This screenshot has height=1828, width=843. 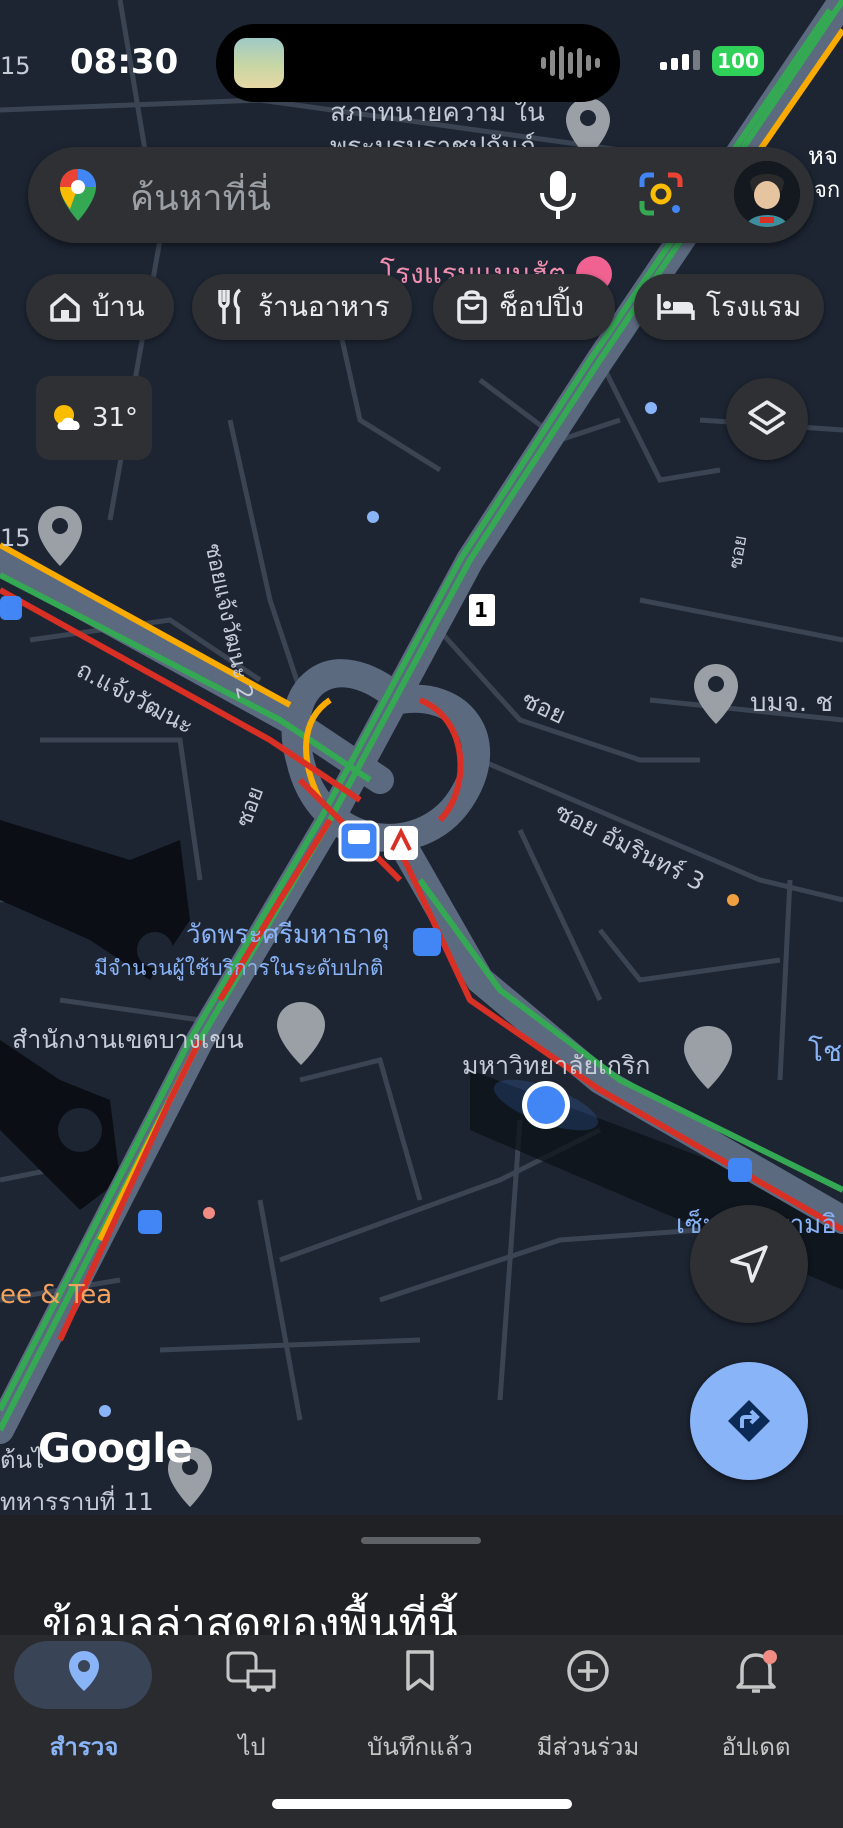 What do you see at coordinates (252, 1747) in the screenshot?
I see `nav-label: ไป` at bounding box center [252, 1747].